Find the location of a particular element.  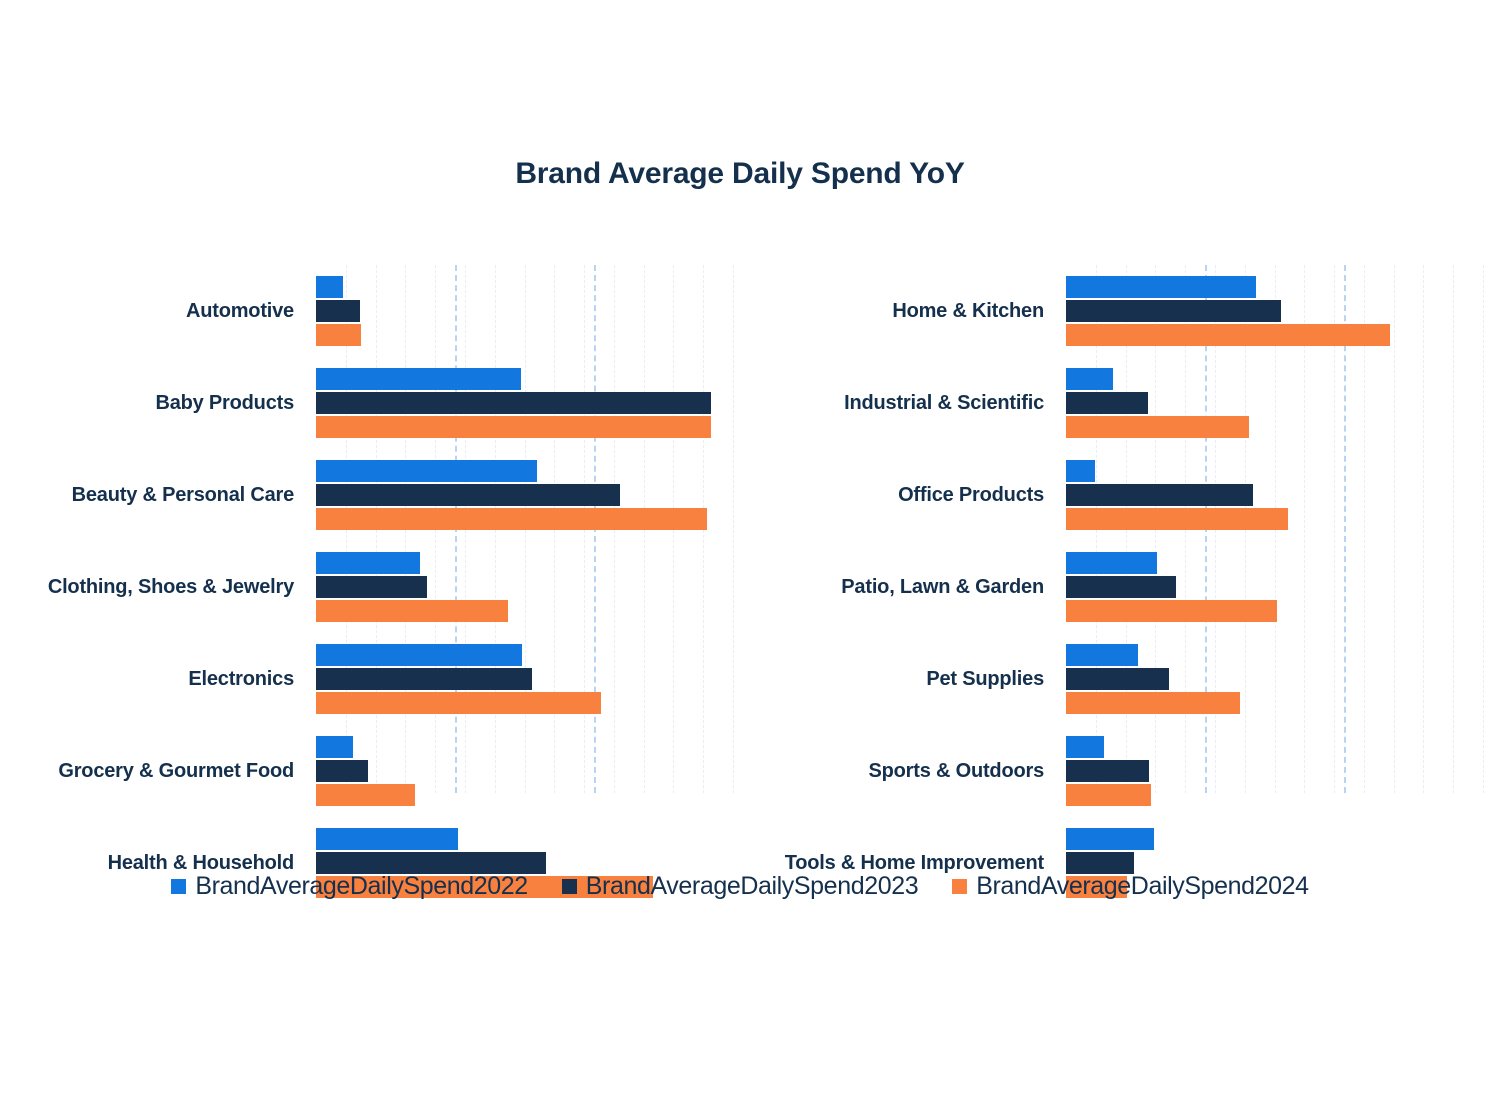

legend-item: BrandAverageDailySpend2024 is located at coordinates (1130, 886).